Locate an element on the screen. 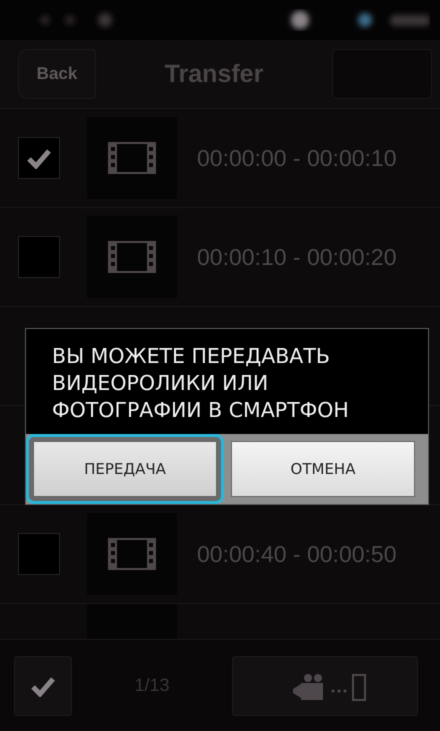 The image size is (440, 731). time-range: 00:00:10 - 00:00:20 is located at coordinates (296, 257).